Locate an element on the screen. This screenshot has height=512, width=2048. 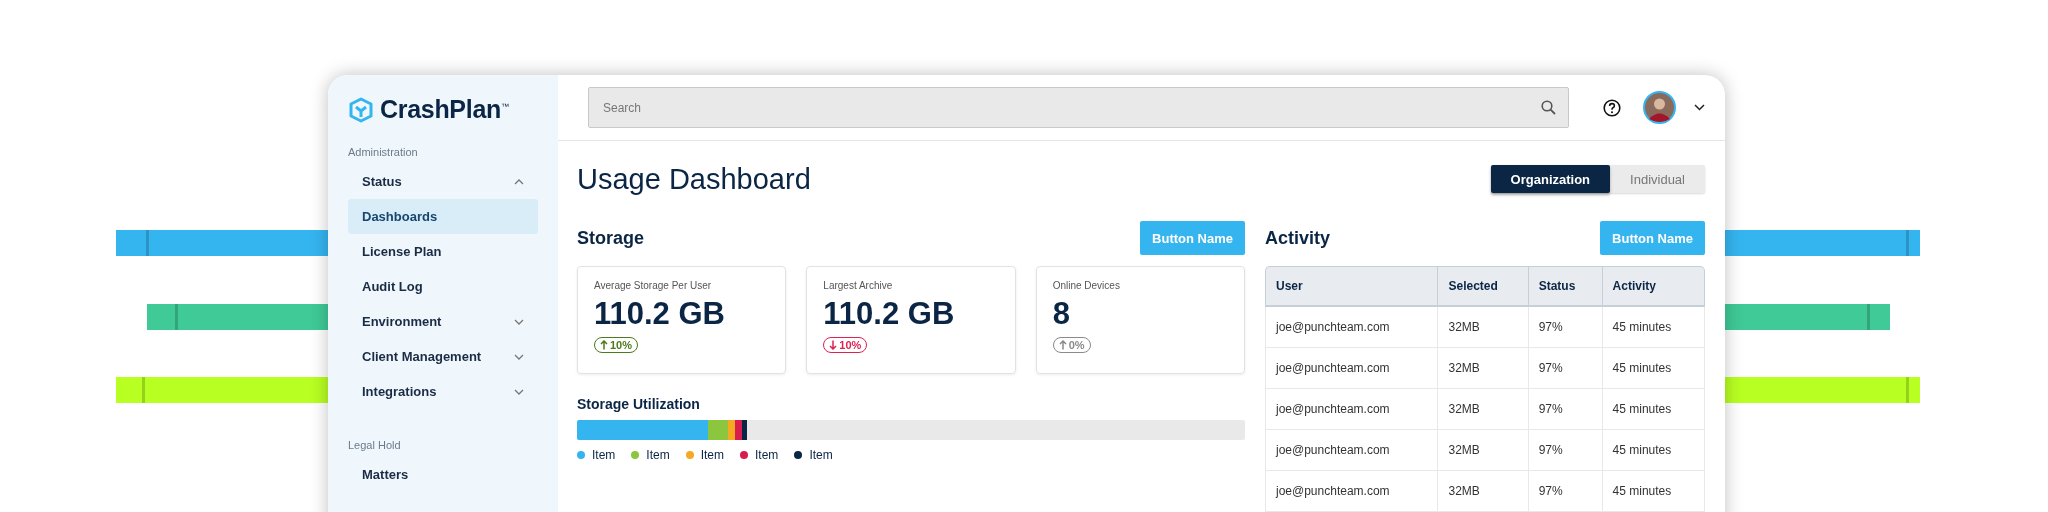
avatar-icon is located at coordinates (1659, 107).